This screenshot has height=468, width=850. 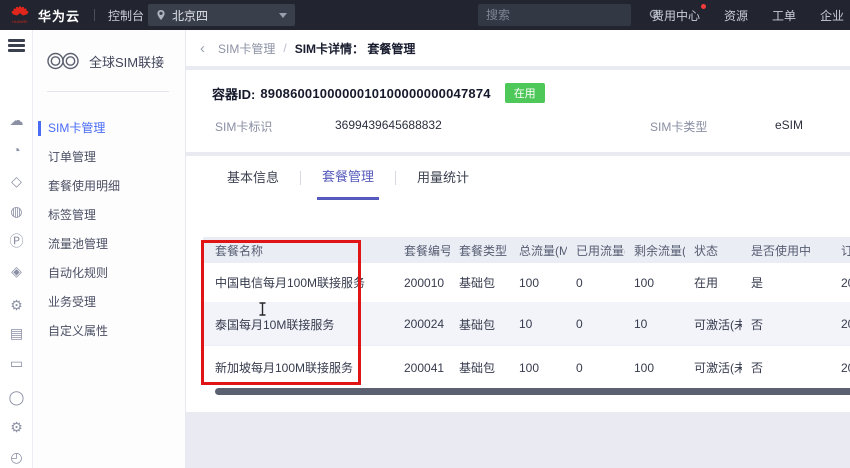 What do you see at coordinates (832, 15) in the screenshot?
I see `link-enterprise: 企业` at bounding box center [832, 15].